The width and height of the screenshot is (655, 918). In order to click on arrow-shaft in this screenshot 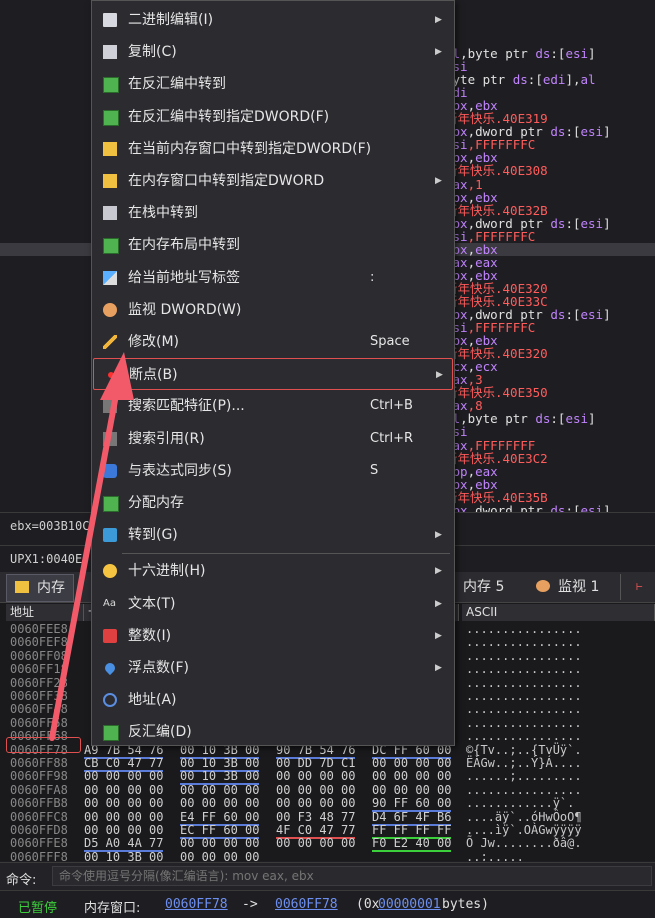, I will do `click(84, 566)`.